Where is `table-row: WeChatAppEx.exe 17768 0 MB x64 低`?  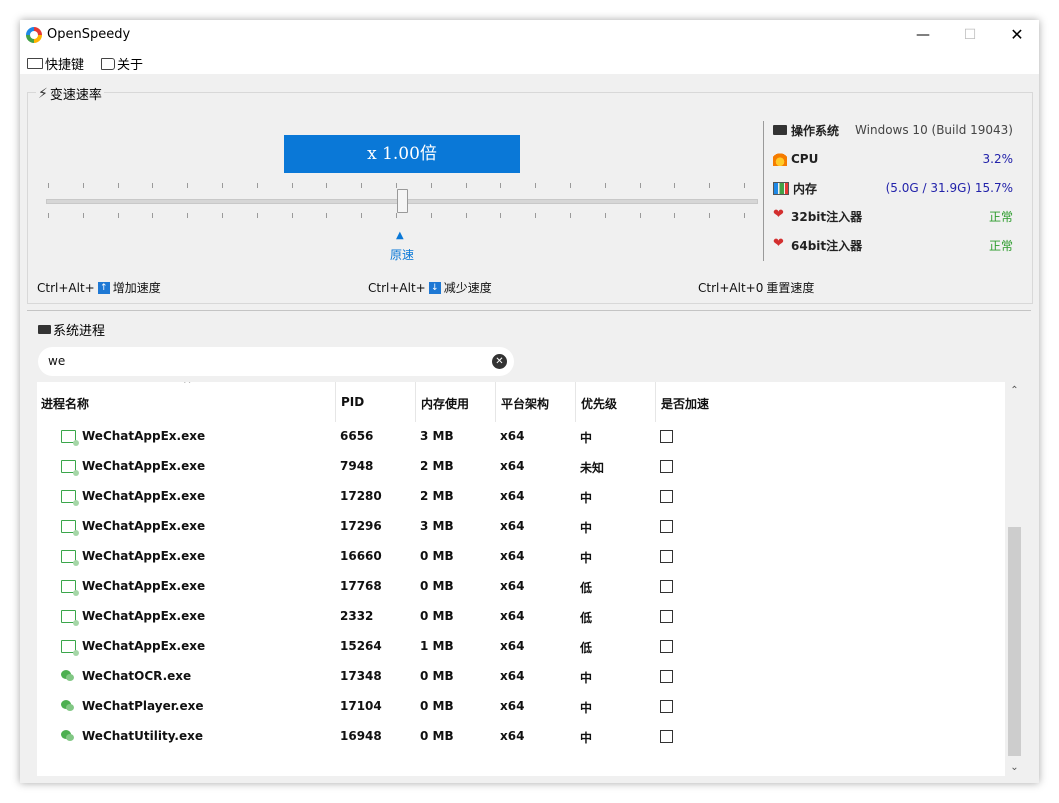
table-row: WeChatAppEx.exe 17768 0 MB x64 低 is located at coordinates (521, 587).